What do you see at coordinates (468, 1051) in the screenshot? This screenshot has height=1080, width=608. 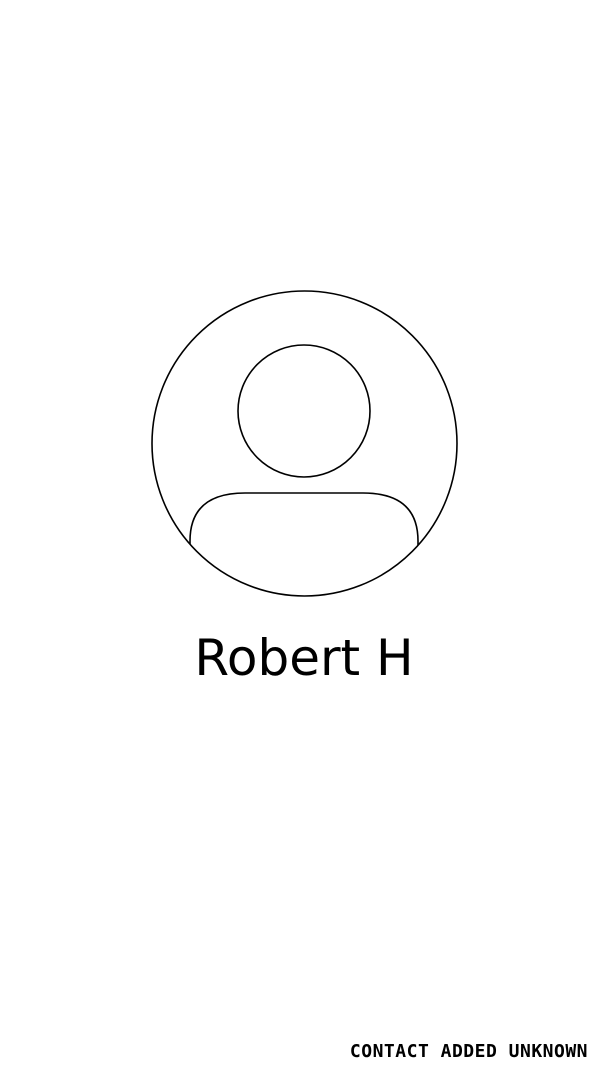 I see `status-message: CONTACT ADDED UNKNOWN` at bounding box center [468, 1051].